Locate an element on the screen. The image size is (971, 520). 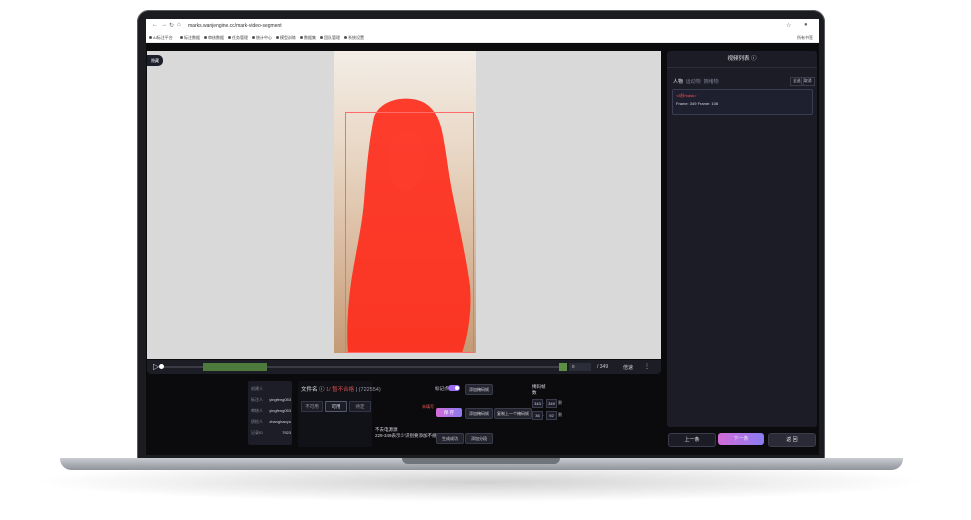
tab-obstacle: 拥堵物 is located at coordinates (711, 82).